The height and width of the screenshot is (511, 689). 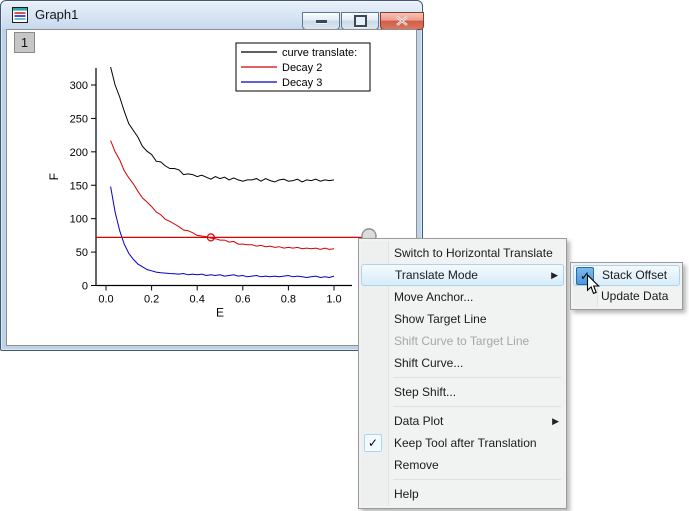 What do you see at coordinates (462, 465) in the screenshot?
I see `menu-item-remove: Remove` at bounding box center [462, 465].